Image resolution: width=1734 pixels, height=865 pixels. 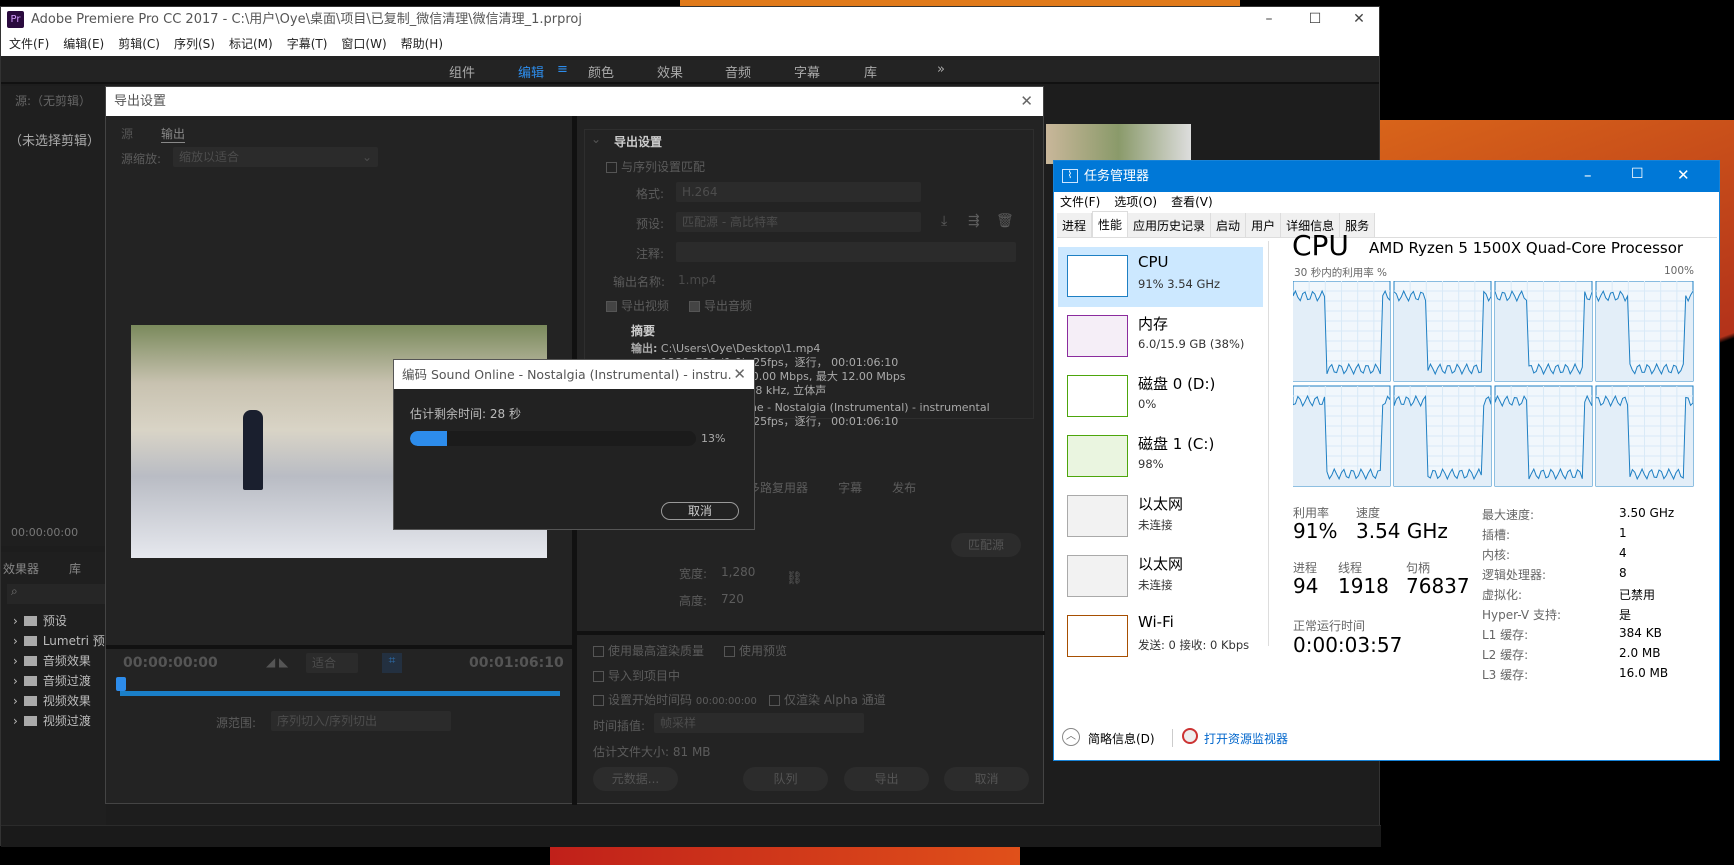 I want to click on import-into-project-checkbox: 导入到项目中, so click(x=636, y=675).